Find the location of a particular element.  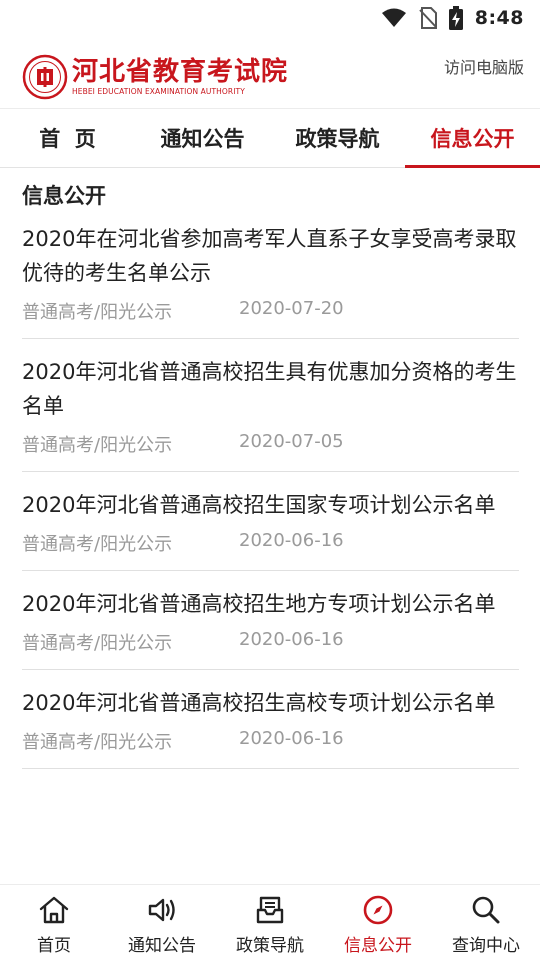

top-nav: 首 页 通知公告 政策导航 信息公开 is located at coordinates (270, 138).